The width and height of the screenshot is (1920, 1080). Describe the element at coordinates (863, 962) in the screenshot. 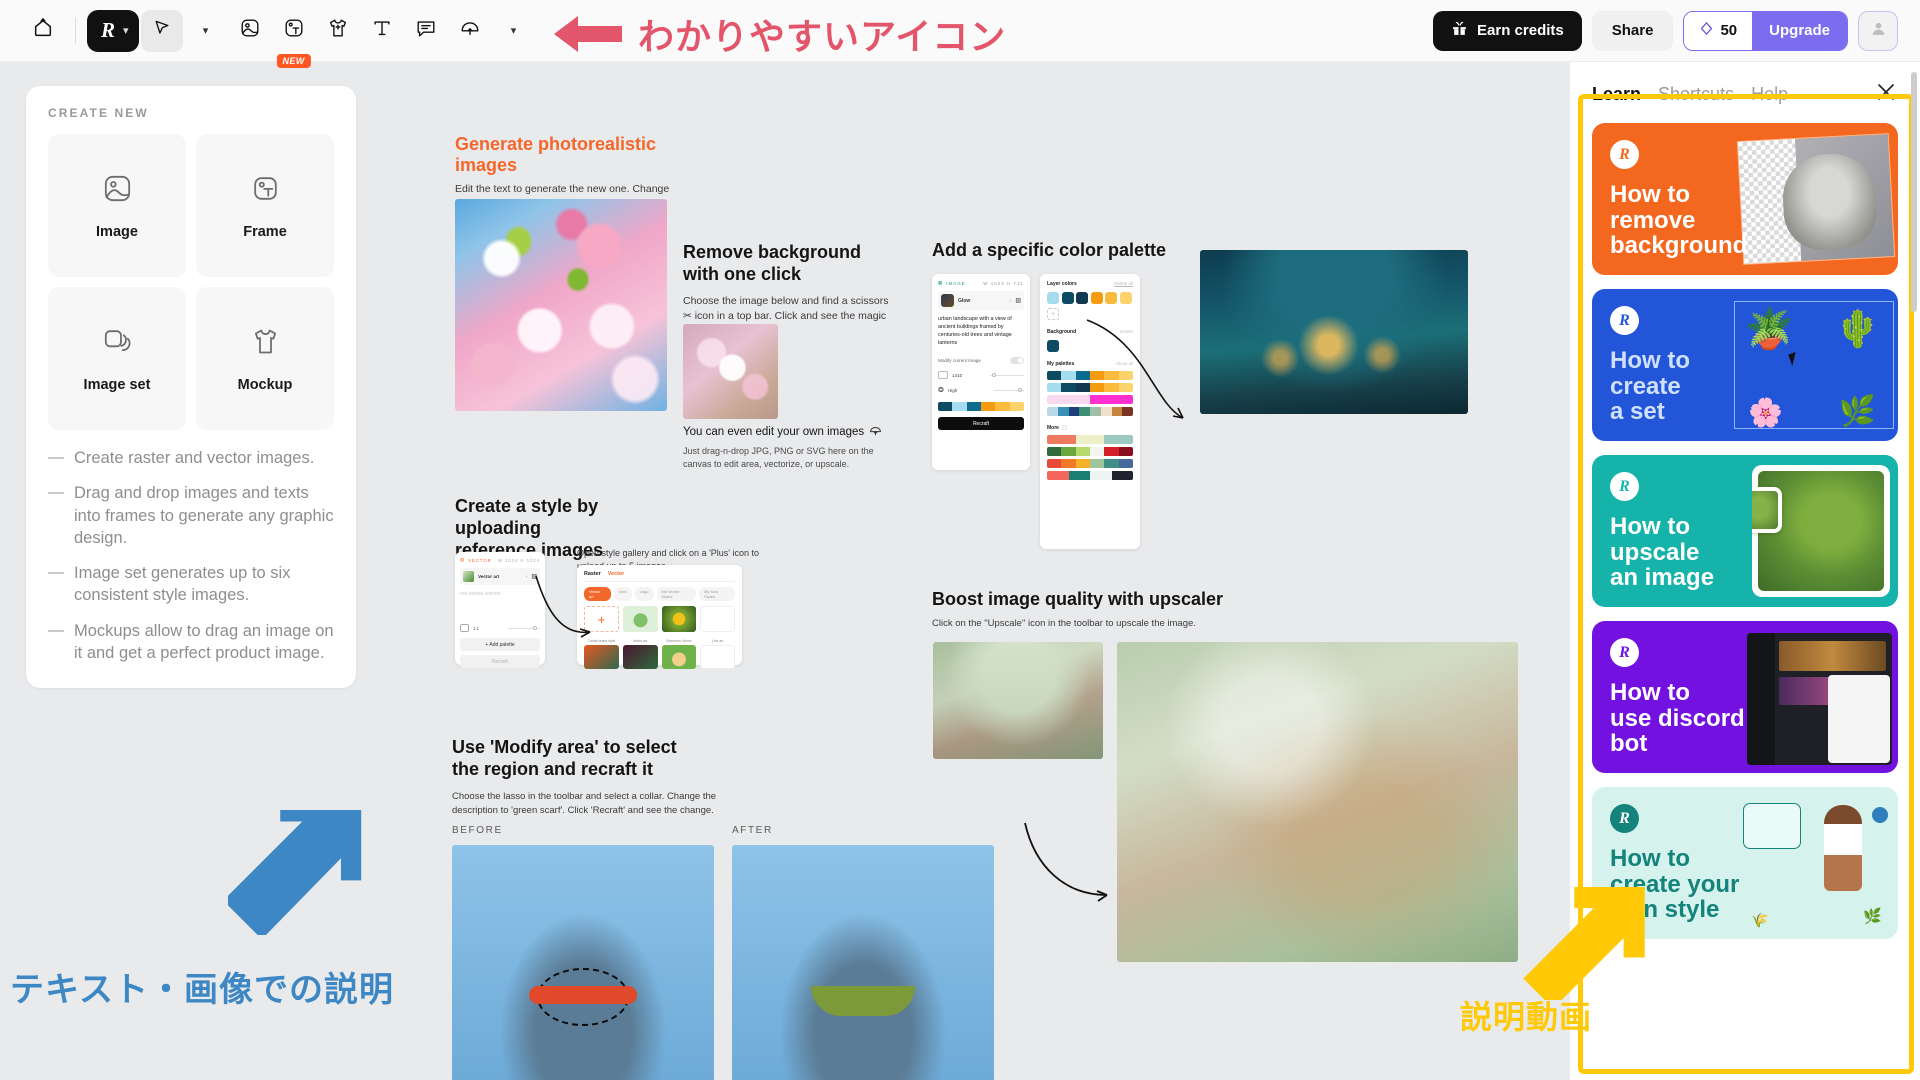

I see `dog-after-image` at that location.